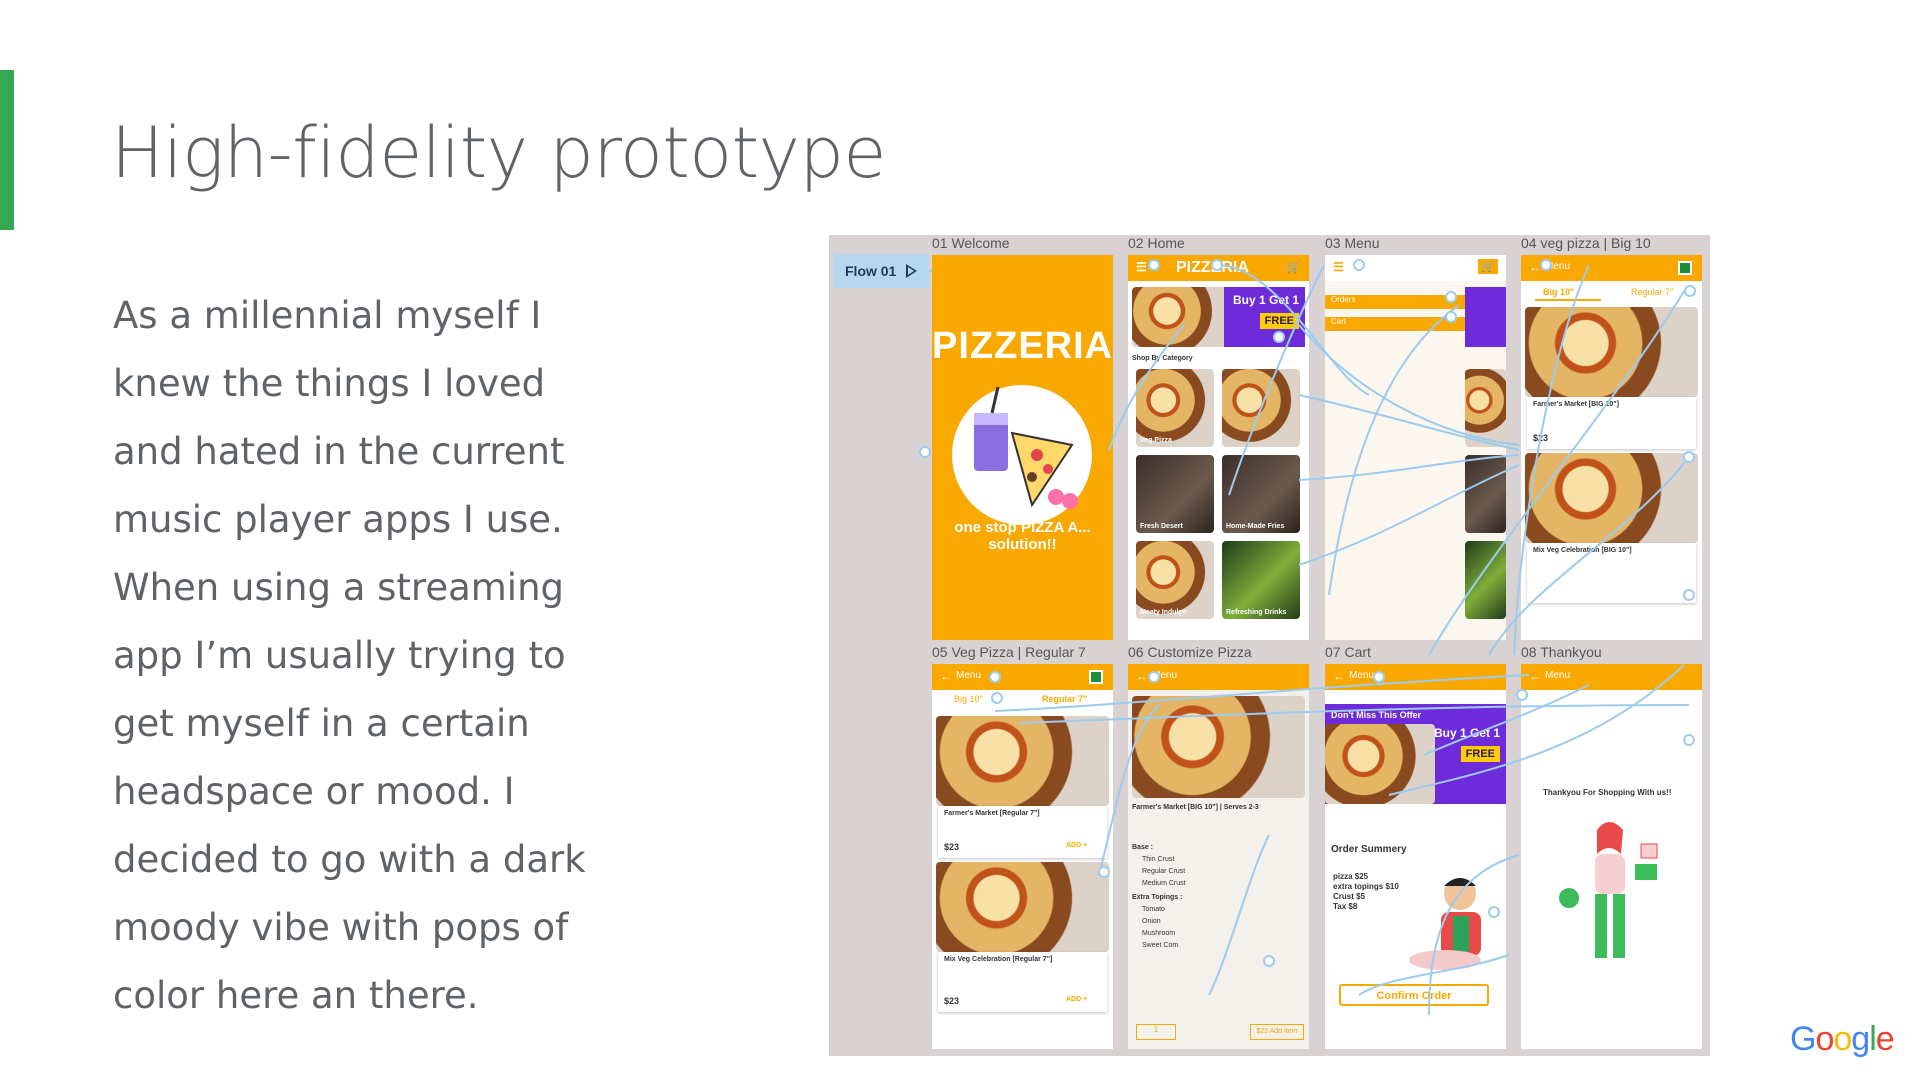  Describe the element at coordinates (1842, 1039) in the screenshot. I see `google-logo: Google` at that location.